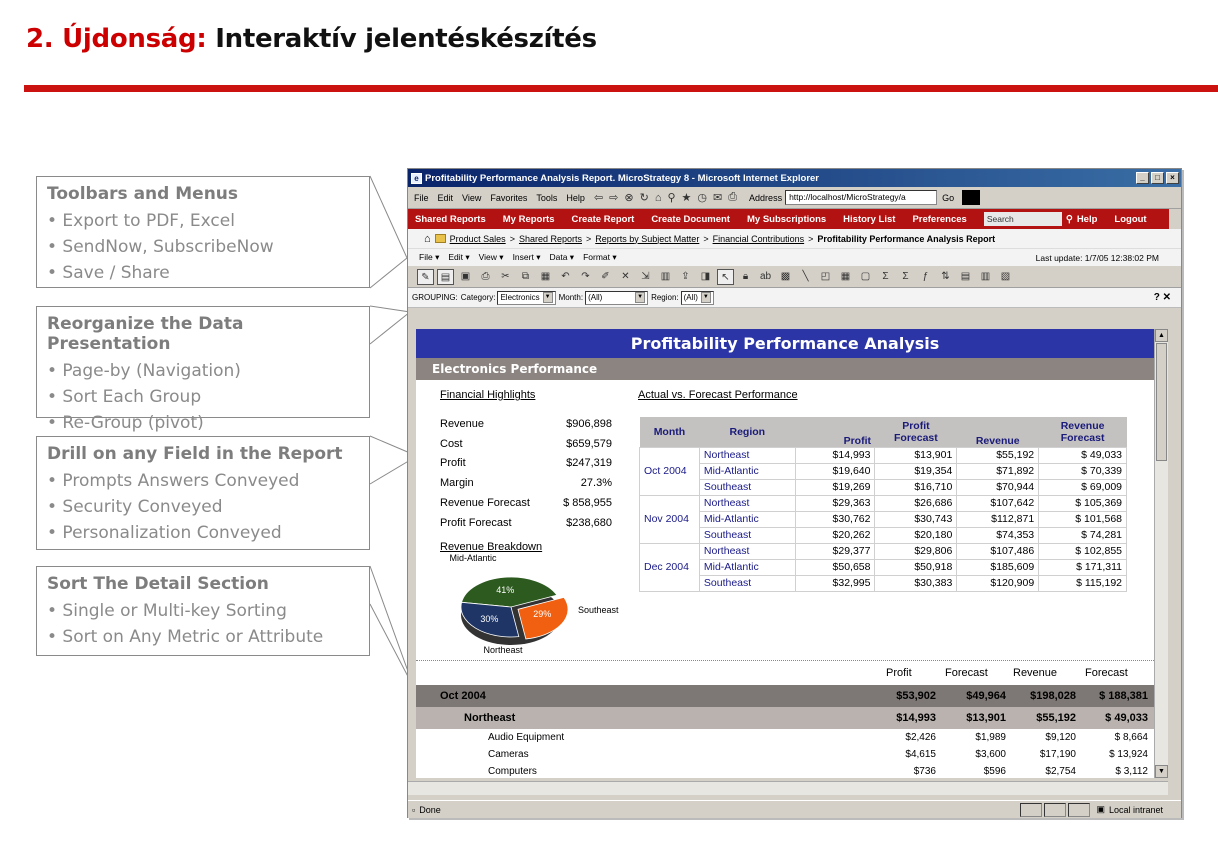 This screenshot has width=1218, height=842. What do you see at coordinates (948, 198) in the screenshot?
I see `go-button: Go` at bounding box center [948, 198].